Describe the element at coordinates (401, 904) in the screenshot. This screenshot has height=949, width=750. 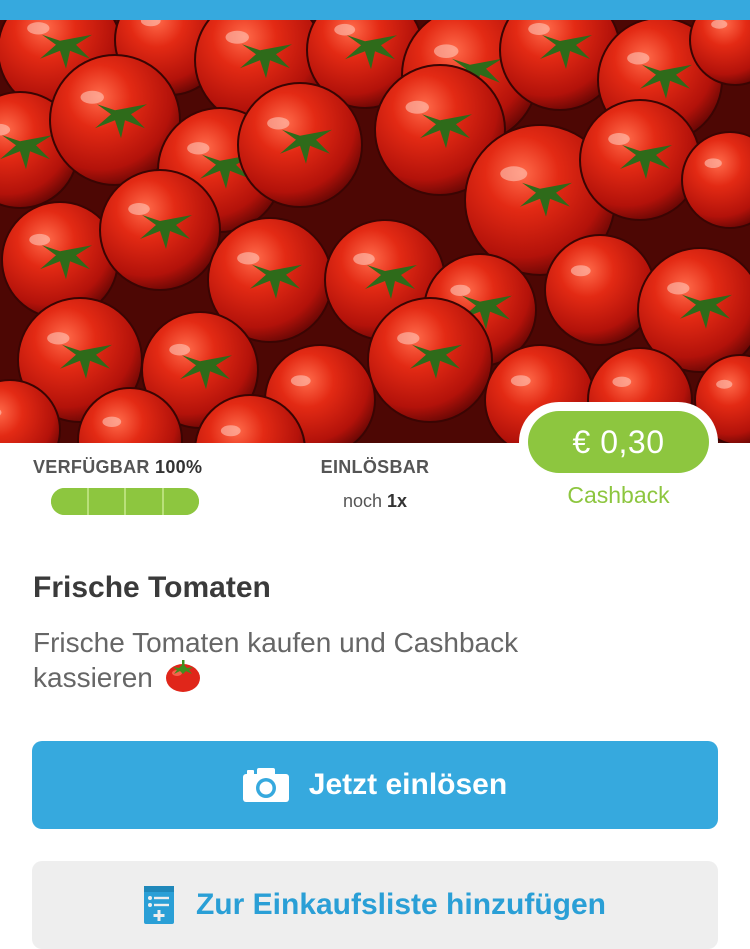
I see `add-to-list-label: Zur Einkaufsliste hinzufügen` at that location.